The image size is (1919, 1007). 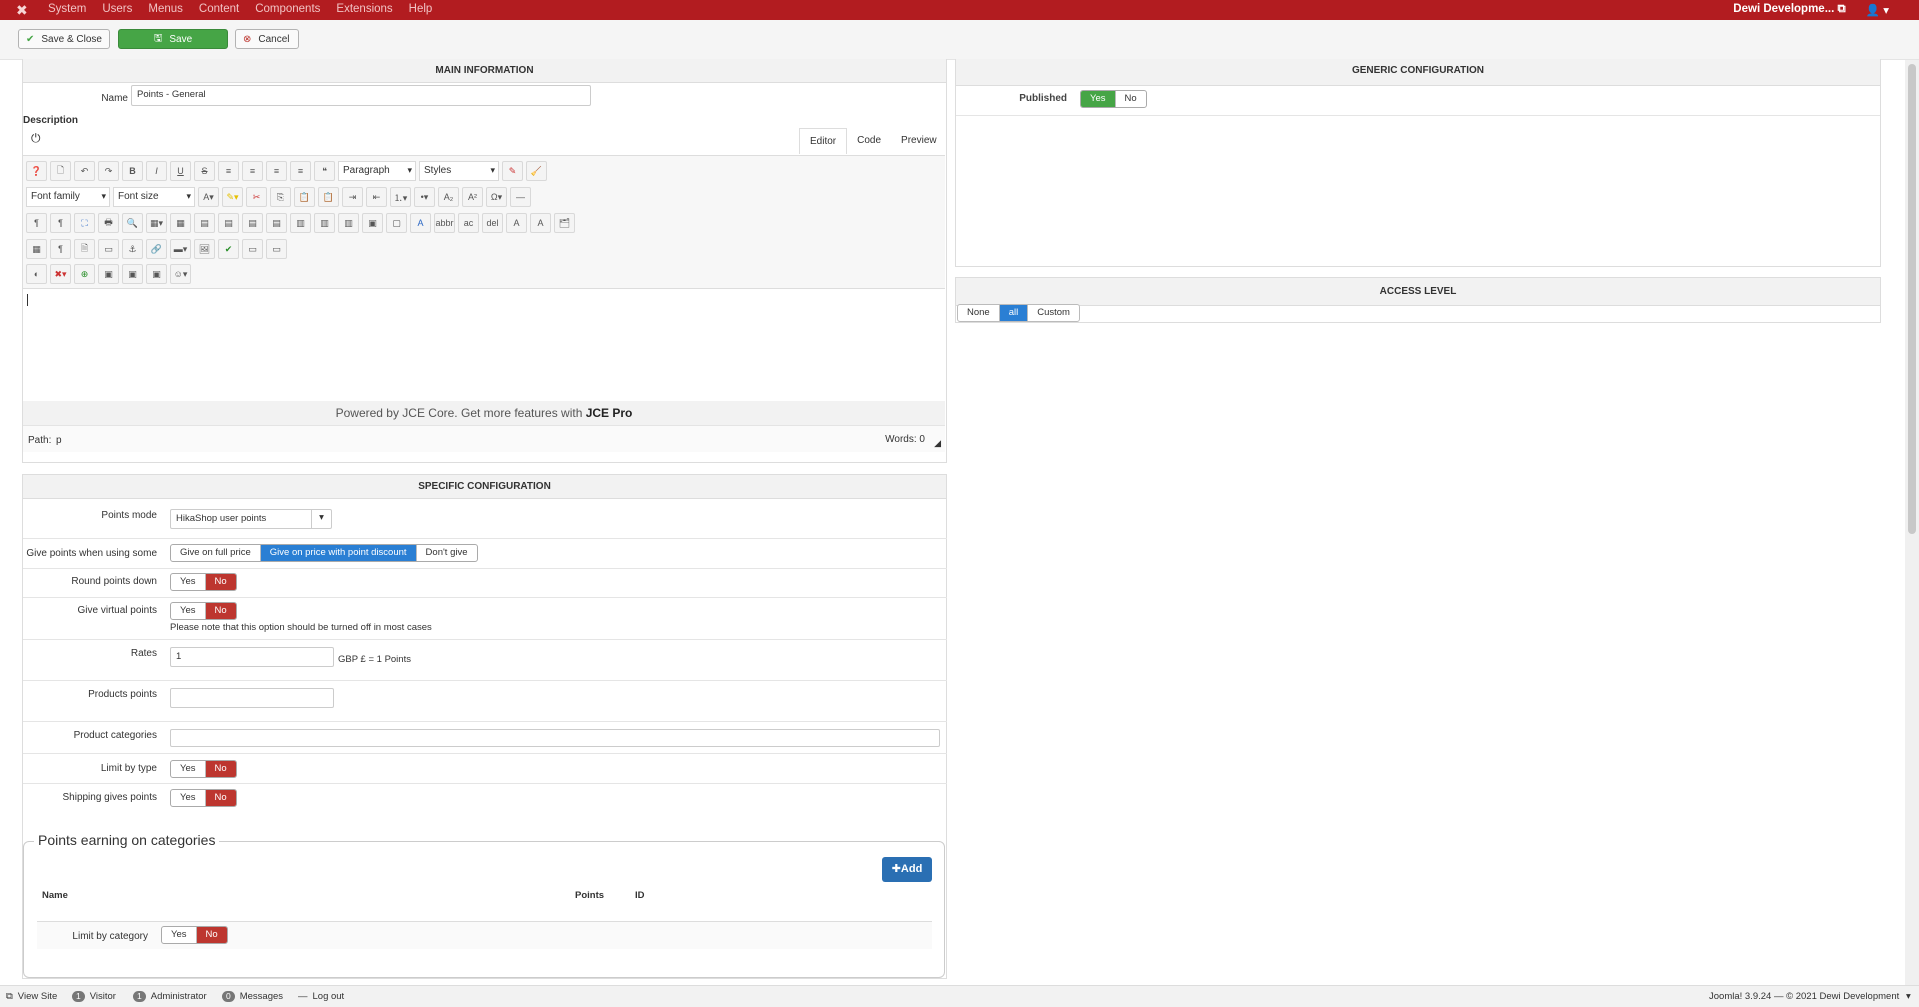 I want to click on superscript-icon: A², so click(x=472, y=197).